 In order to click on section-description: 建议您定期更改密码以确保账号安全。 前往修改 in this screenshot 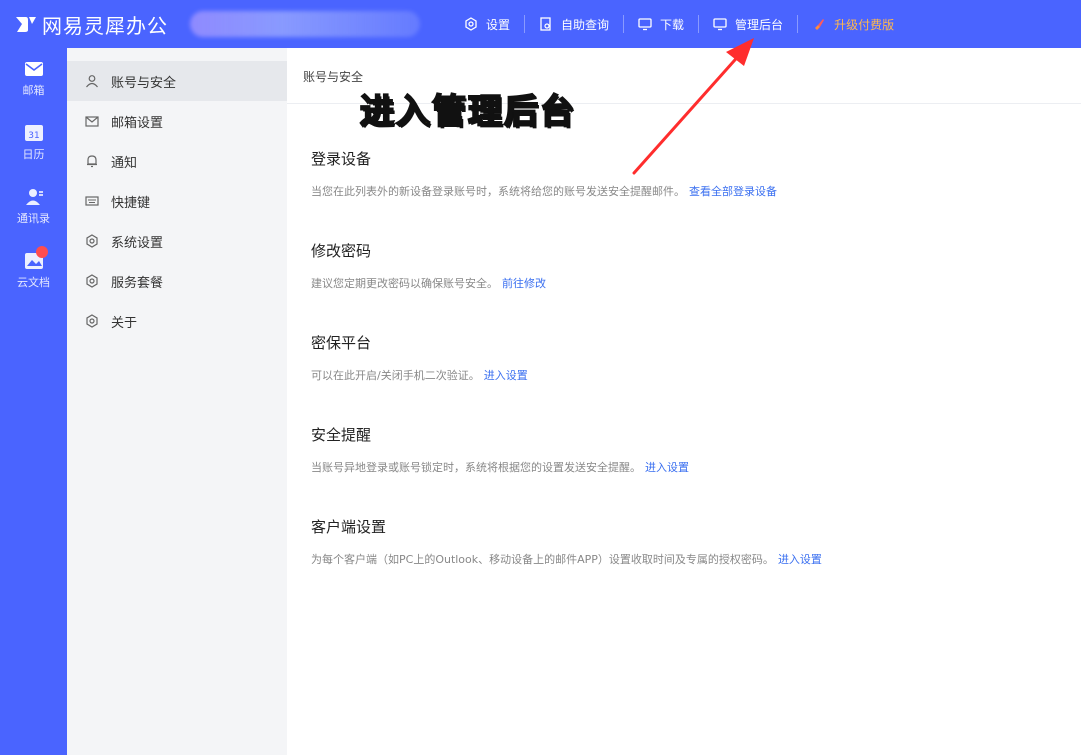, I will do `click(428, 283)`.